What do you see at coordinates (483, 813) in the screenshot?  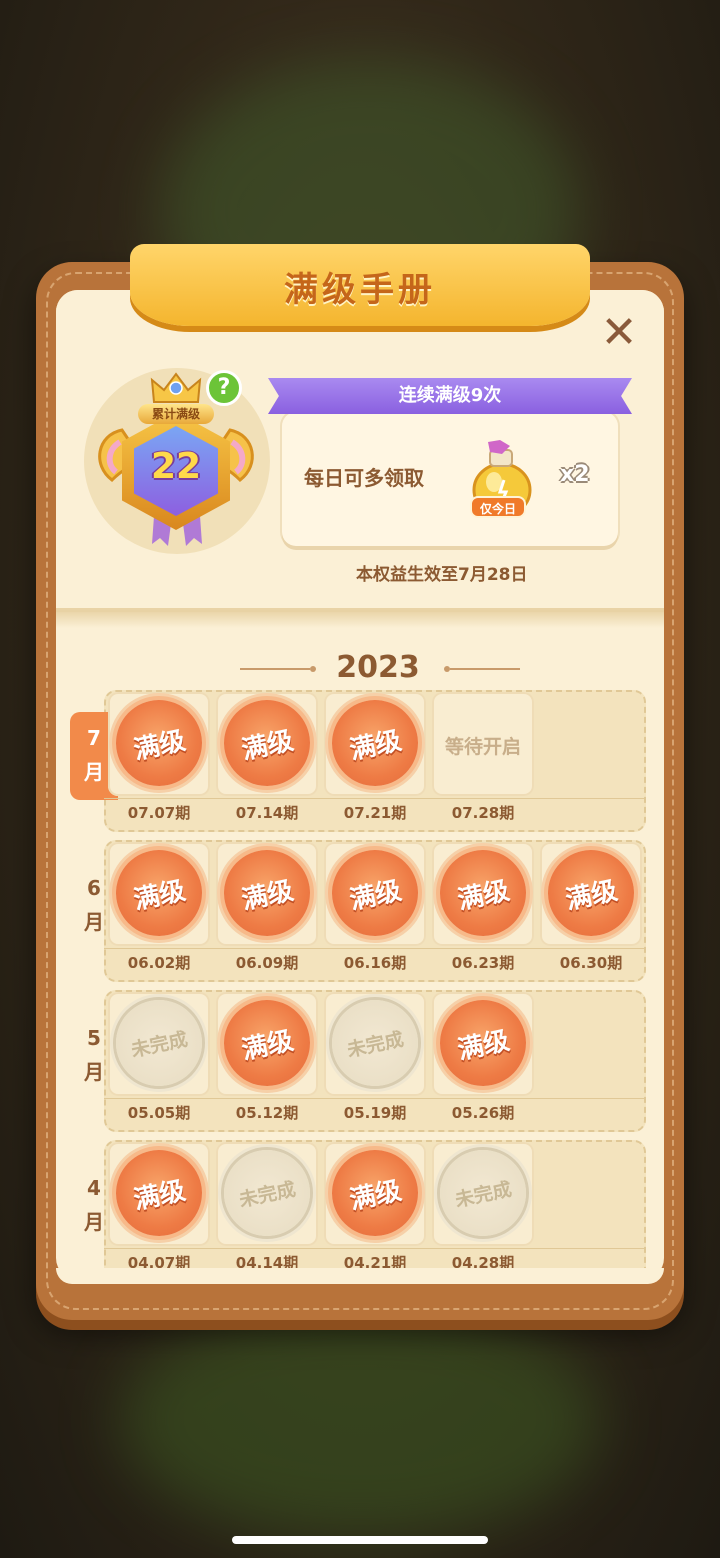 I see `period-label: 07.28期` at bounding box center [483, 813].